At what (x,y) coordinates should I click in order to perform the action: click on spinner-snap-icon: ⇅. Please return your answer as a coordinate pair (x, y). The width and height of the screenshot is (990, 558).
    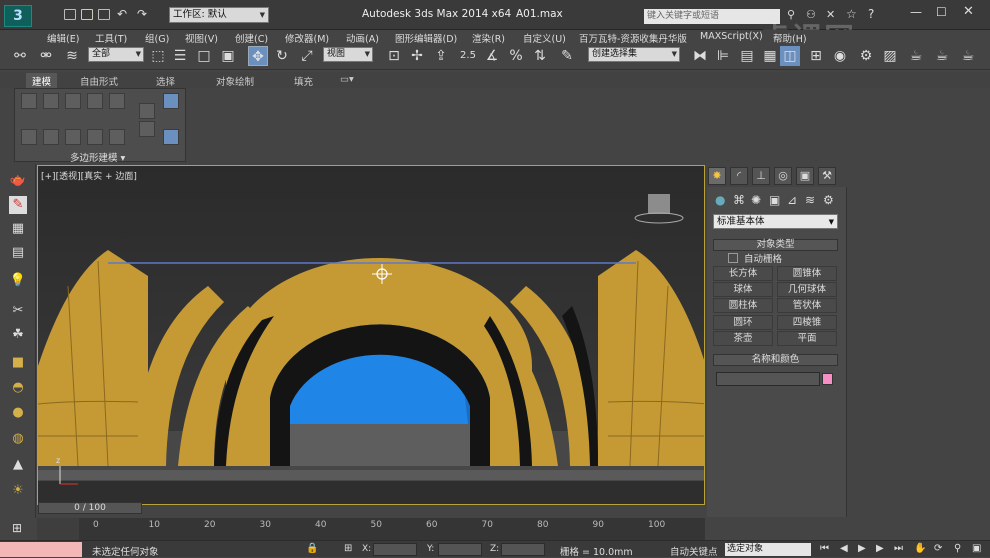
    Looking at the image, I should click on (540, 56).